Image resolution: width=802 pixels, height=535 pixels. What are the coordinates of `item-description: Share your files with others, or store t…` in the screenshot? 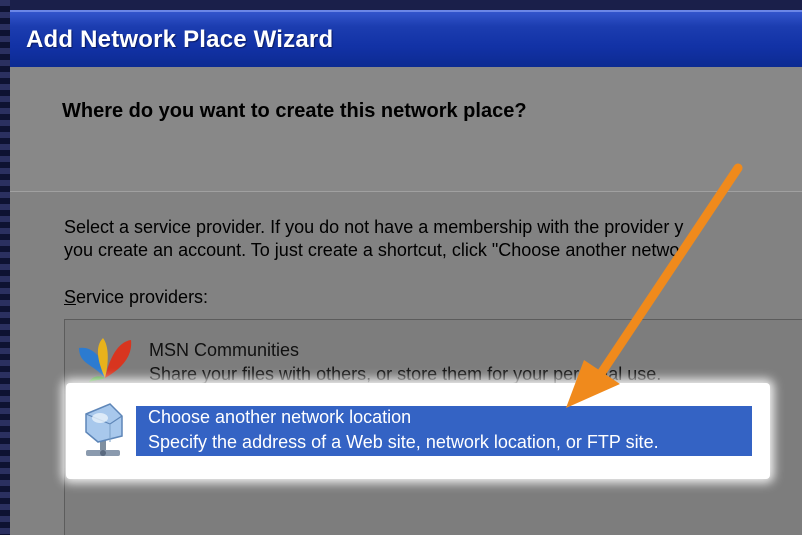 It's located at (405, 374).